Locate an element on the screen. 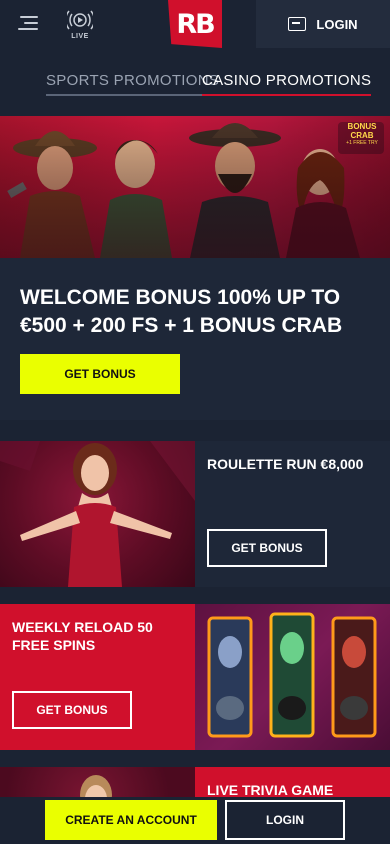  live-button: LIVE is located at coordinates (80, 25).